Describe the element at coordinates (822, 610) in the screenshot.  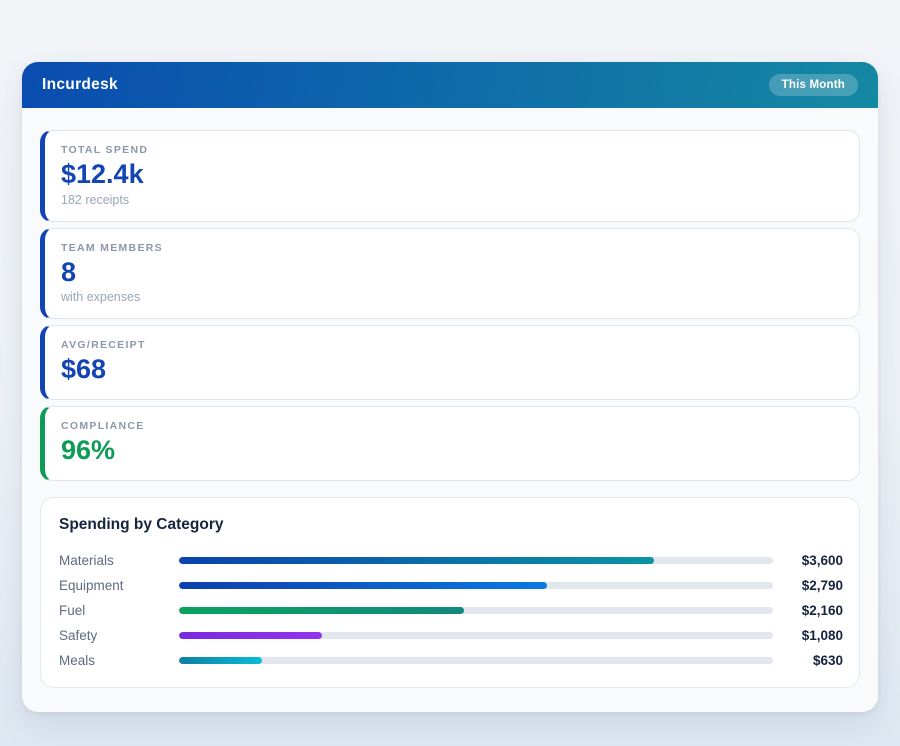
I see `bar-value: $2,160` at that location.